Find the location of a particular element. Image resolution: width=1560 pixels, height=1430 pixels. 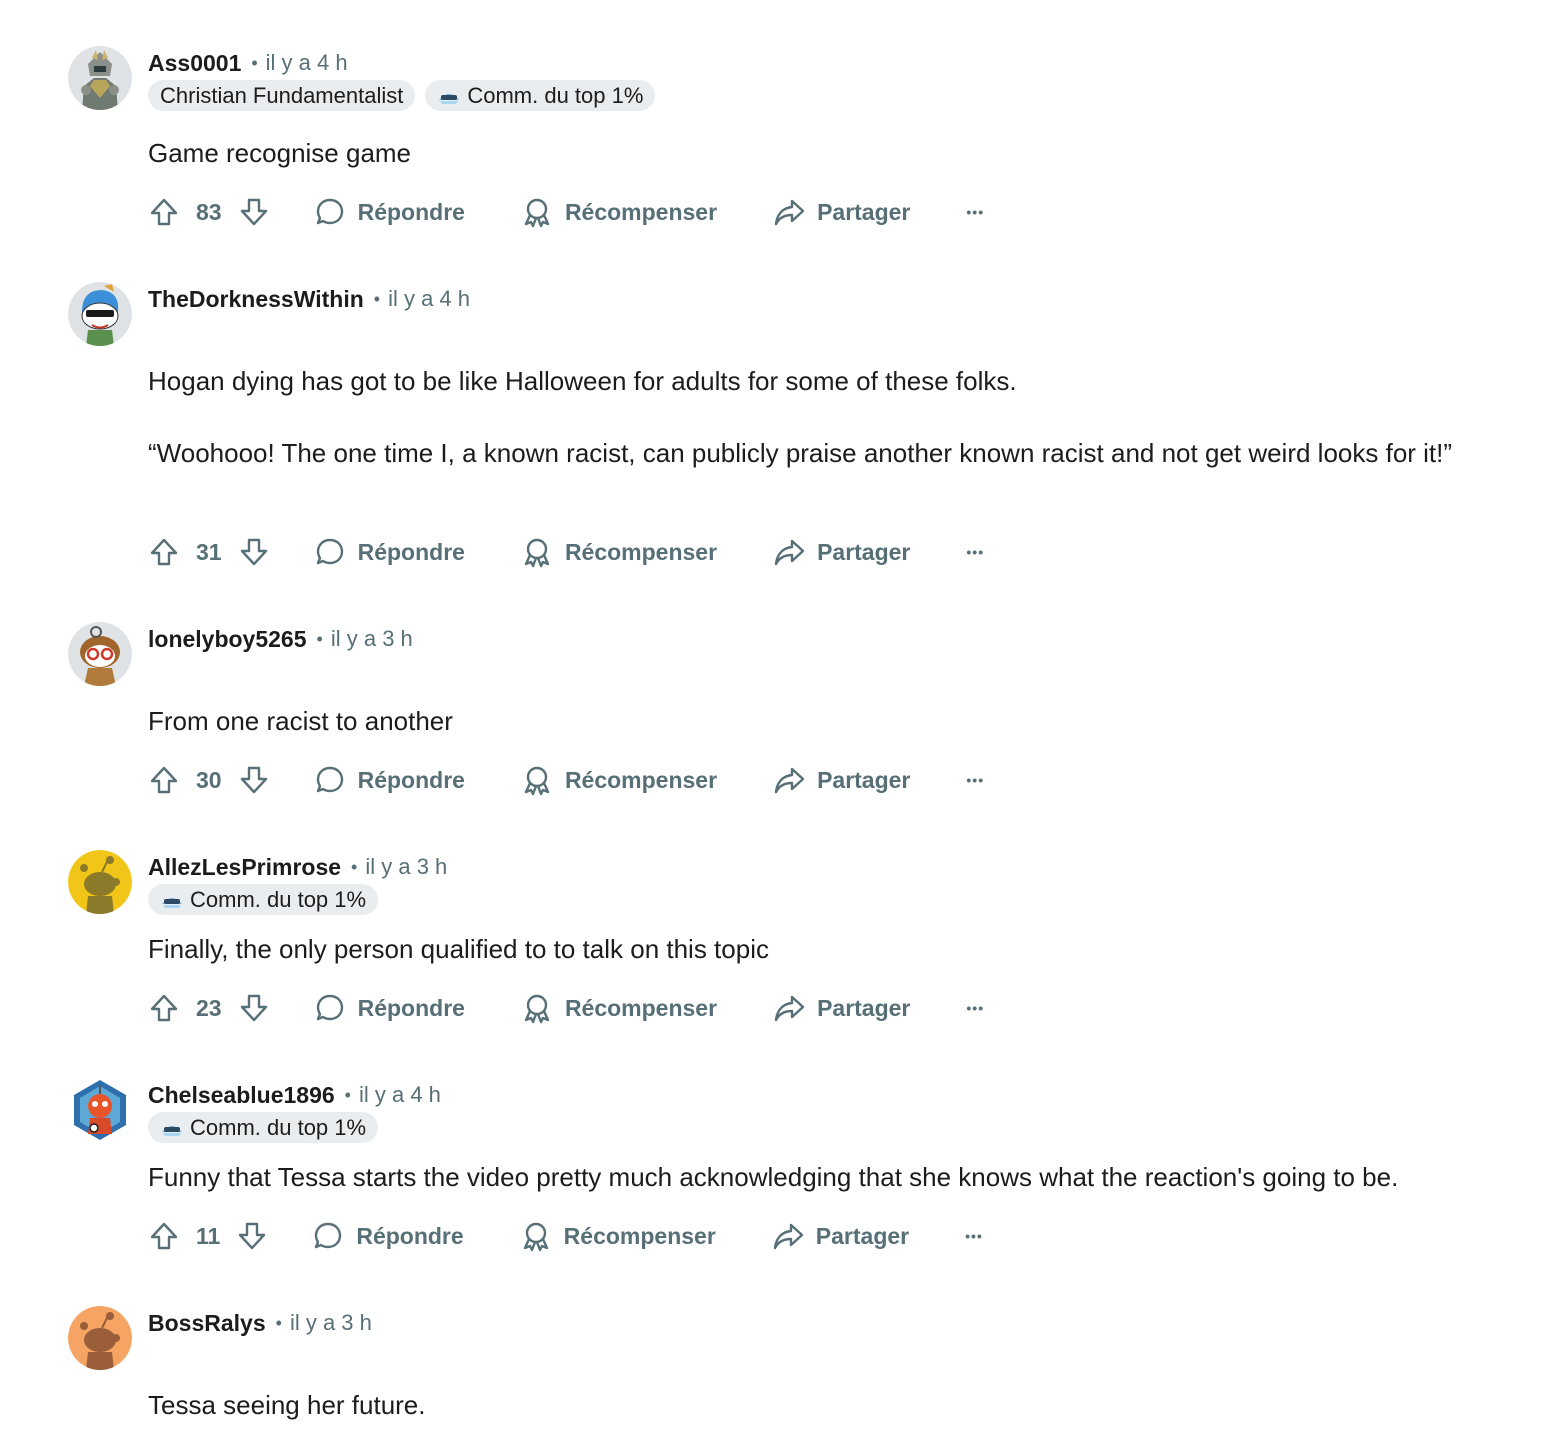

author-name: lonelyboy5265 is located at coordinates (227, 639).